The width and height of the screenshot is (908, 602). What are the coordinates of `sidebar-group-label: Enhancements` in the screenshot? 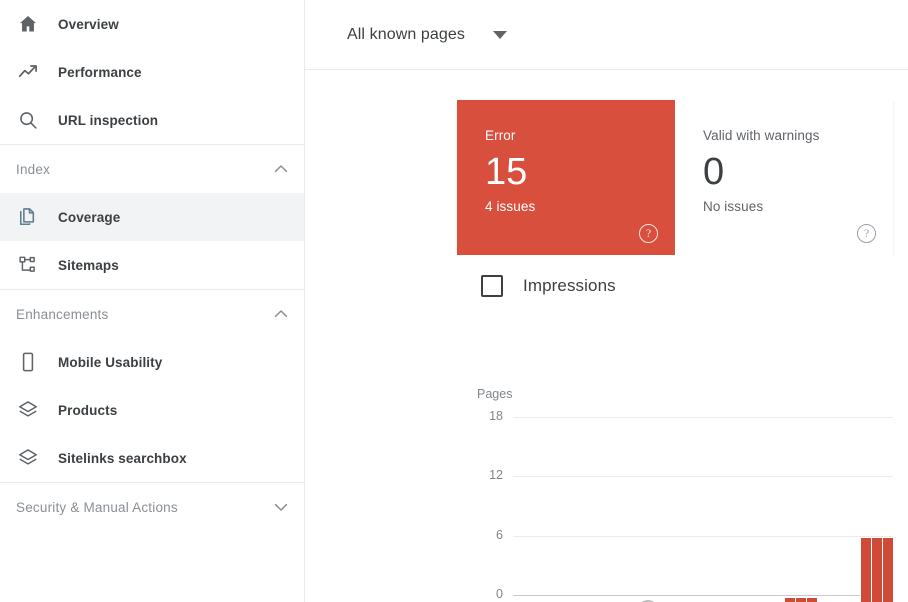 It's located at (62, 314).